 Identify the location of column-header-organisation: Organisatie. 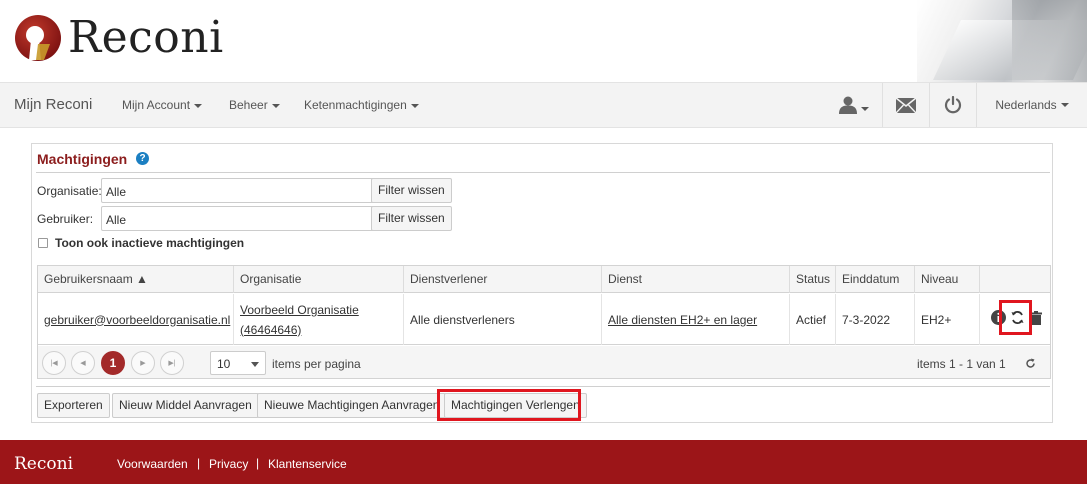
(318, 279).